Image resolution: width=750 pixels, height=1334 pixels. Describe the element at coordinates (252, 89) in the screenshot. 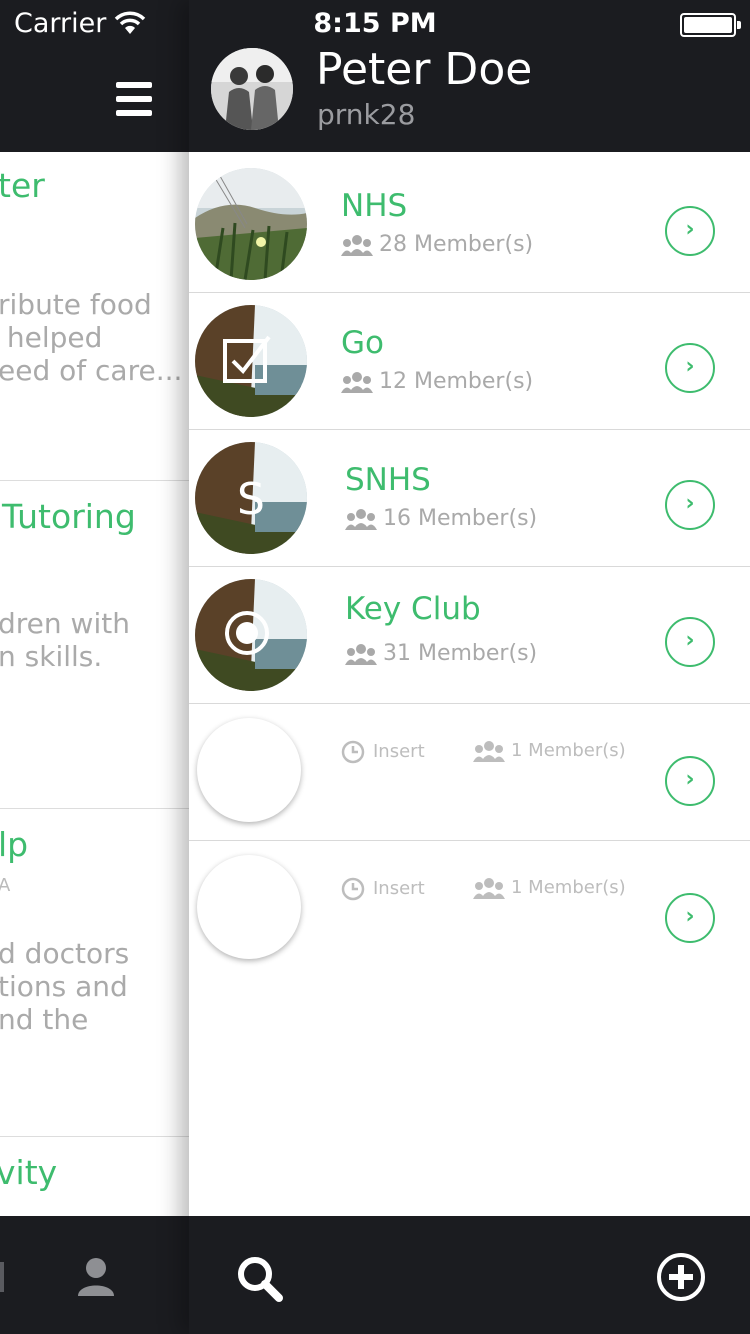

I see `avatar` at that location.